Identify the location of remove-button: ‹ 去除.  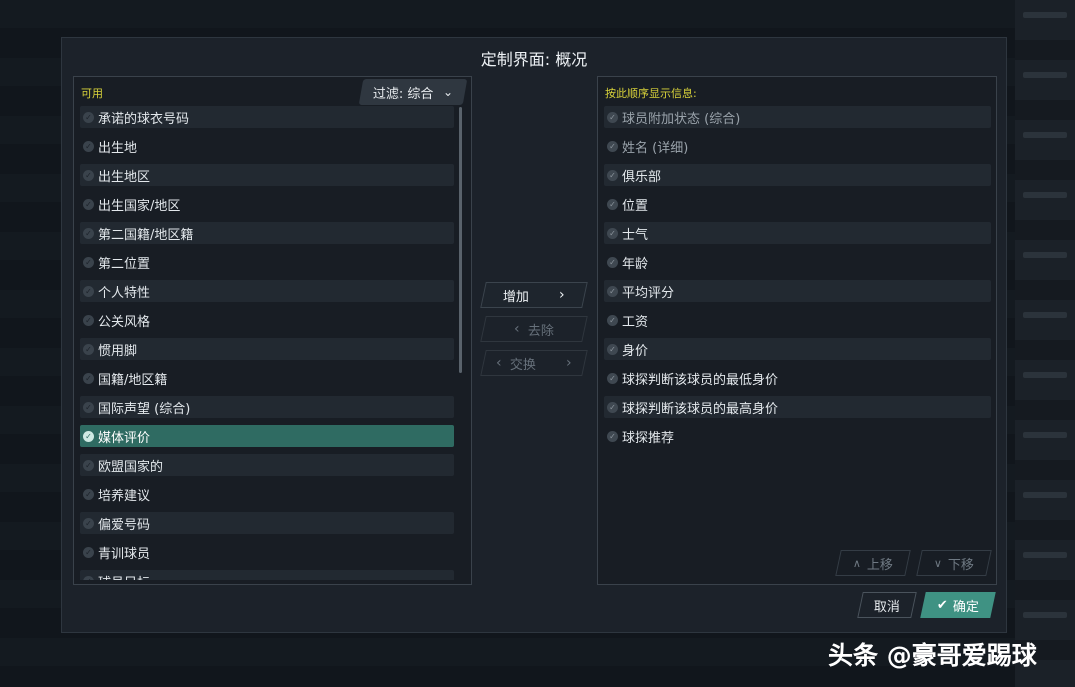
(534, 329).